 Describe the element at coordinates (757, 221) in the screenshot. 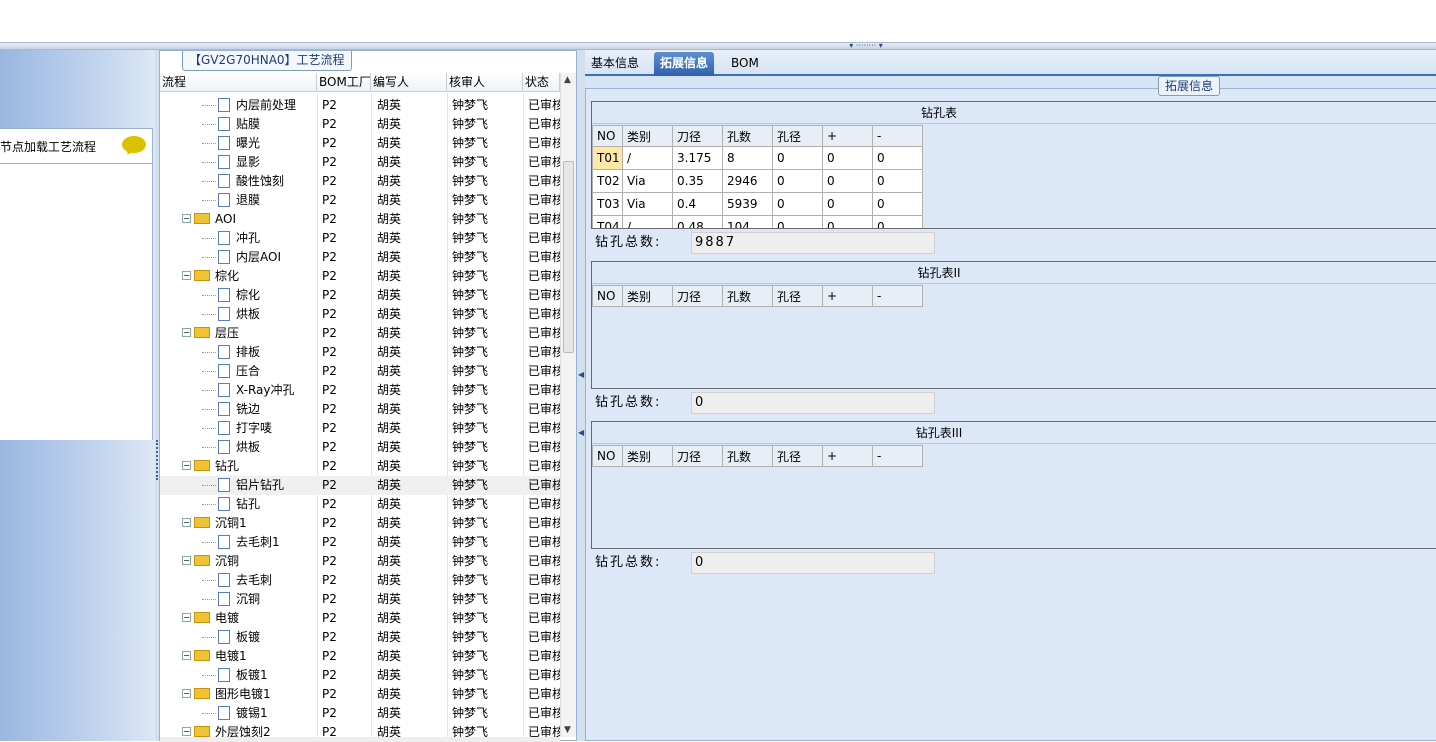

I see `grid-row: T04/0.48 104 0 0 0` at that location.